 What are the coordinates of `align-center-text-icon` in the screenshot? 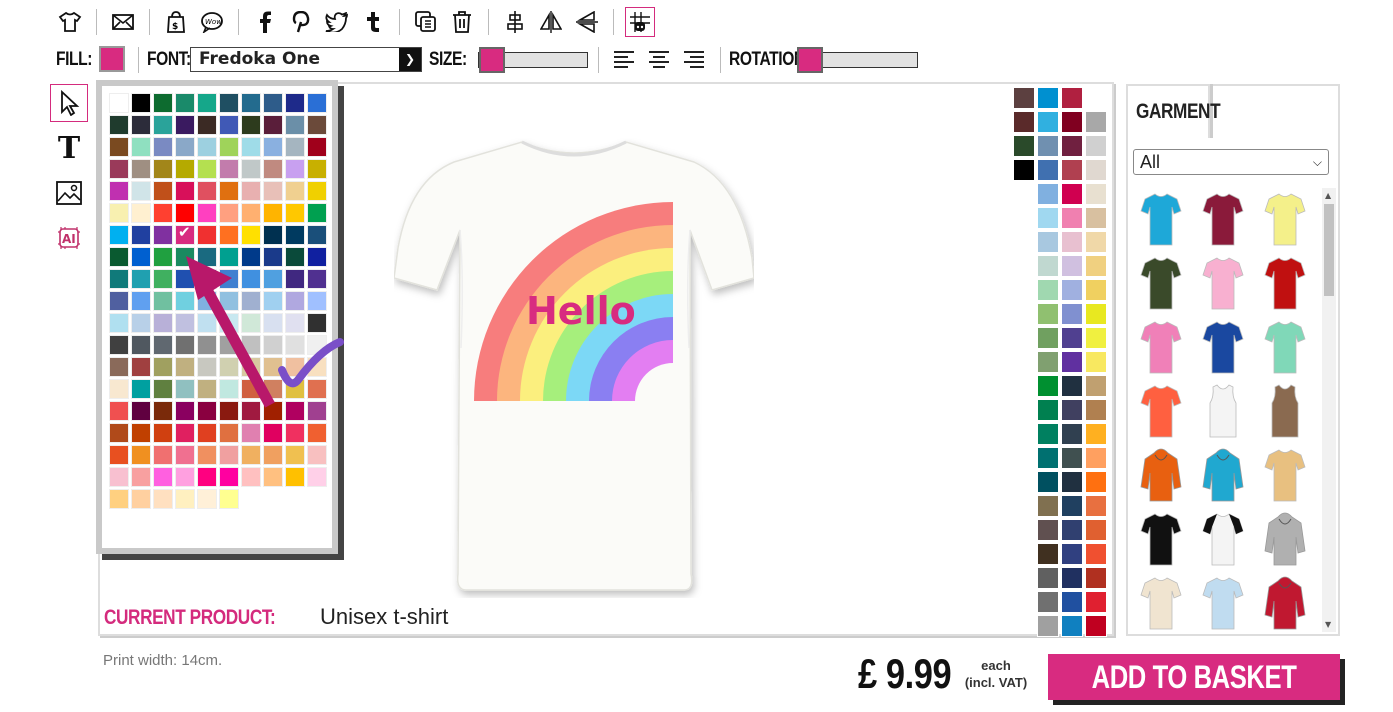 It's located at (659, 60).